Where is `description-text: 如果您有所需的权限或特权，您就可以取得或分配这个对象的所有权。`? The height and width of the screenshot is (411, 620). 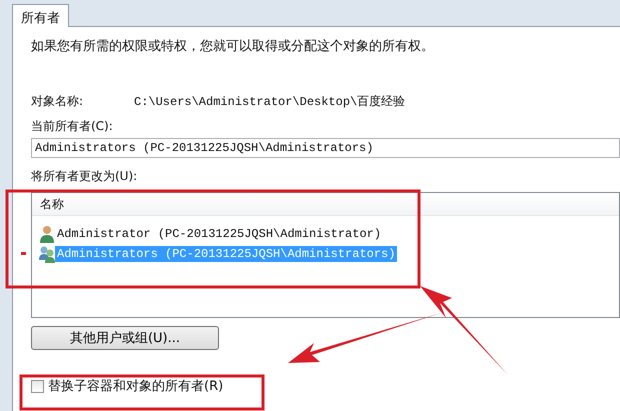
description-text: 如果您有所需的权限或特权，您就可以取得或分配这个对象的所有权。 is located at coordinates (233, 46).